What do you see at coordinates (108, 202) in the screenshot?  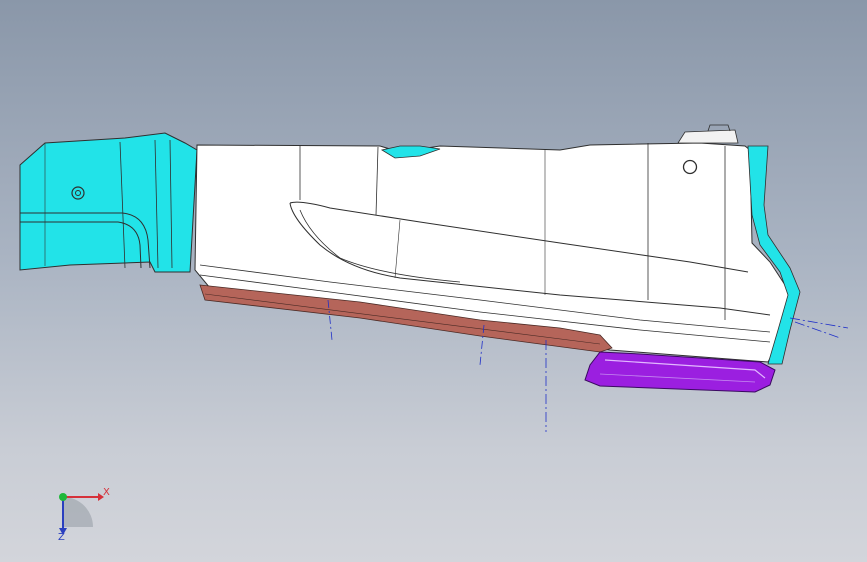 I see `cyan-bracket-part` at bounding box center [108, 202].